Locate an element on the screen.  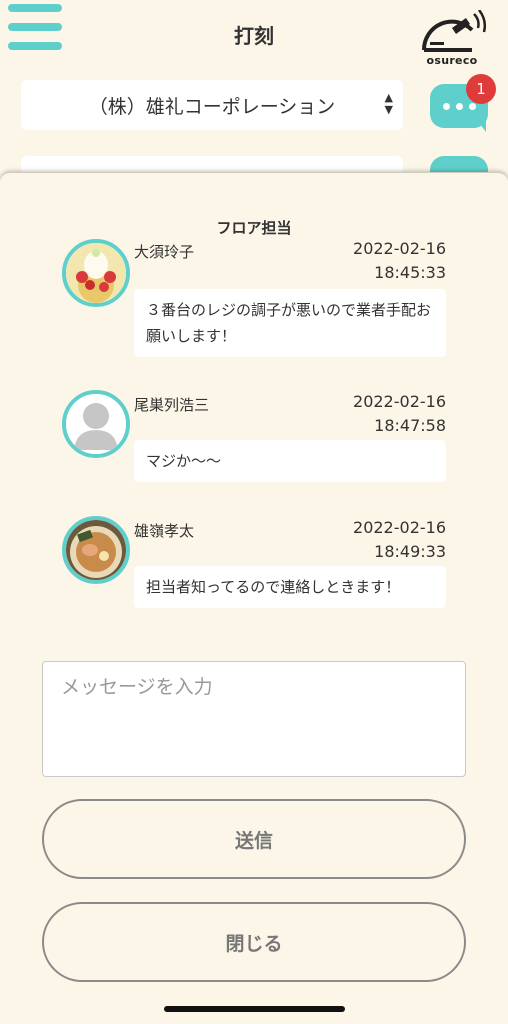
sender-name: 大須玲子 is located at coordinates (164, 252).